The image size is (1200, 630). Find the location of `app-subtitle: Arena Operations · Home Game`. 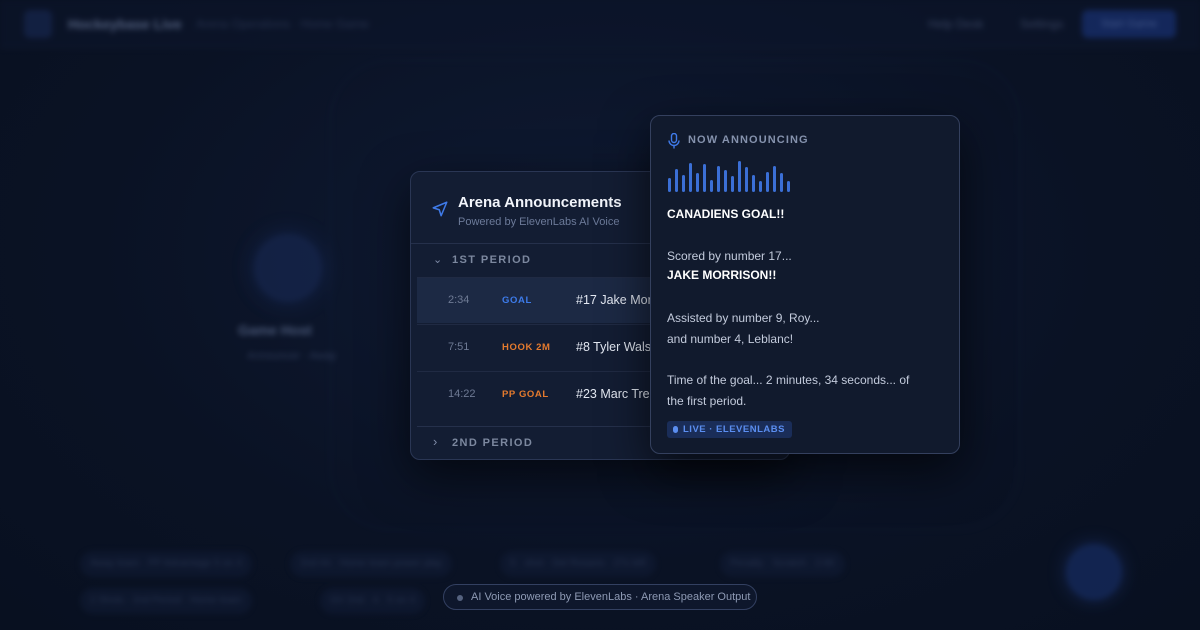

app-subtitle: Arena Operations · Home Game is located at coordinates (282, 24).